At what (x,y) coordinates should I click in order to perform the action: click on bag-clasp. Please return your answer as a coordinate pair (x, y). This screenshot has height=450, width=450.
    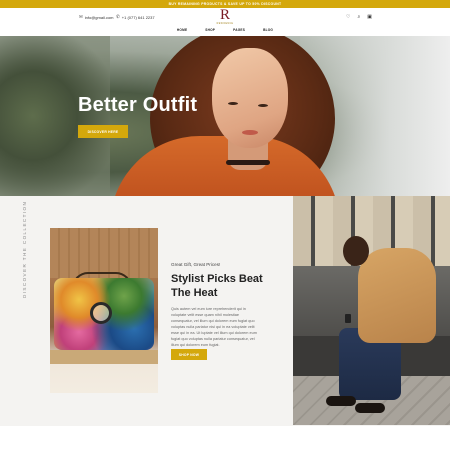
    Looking at the image, I should click on (101, 313).